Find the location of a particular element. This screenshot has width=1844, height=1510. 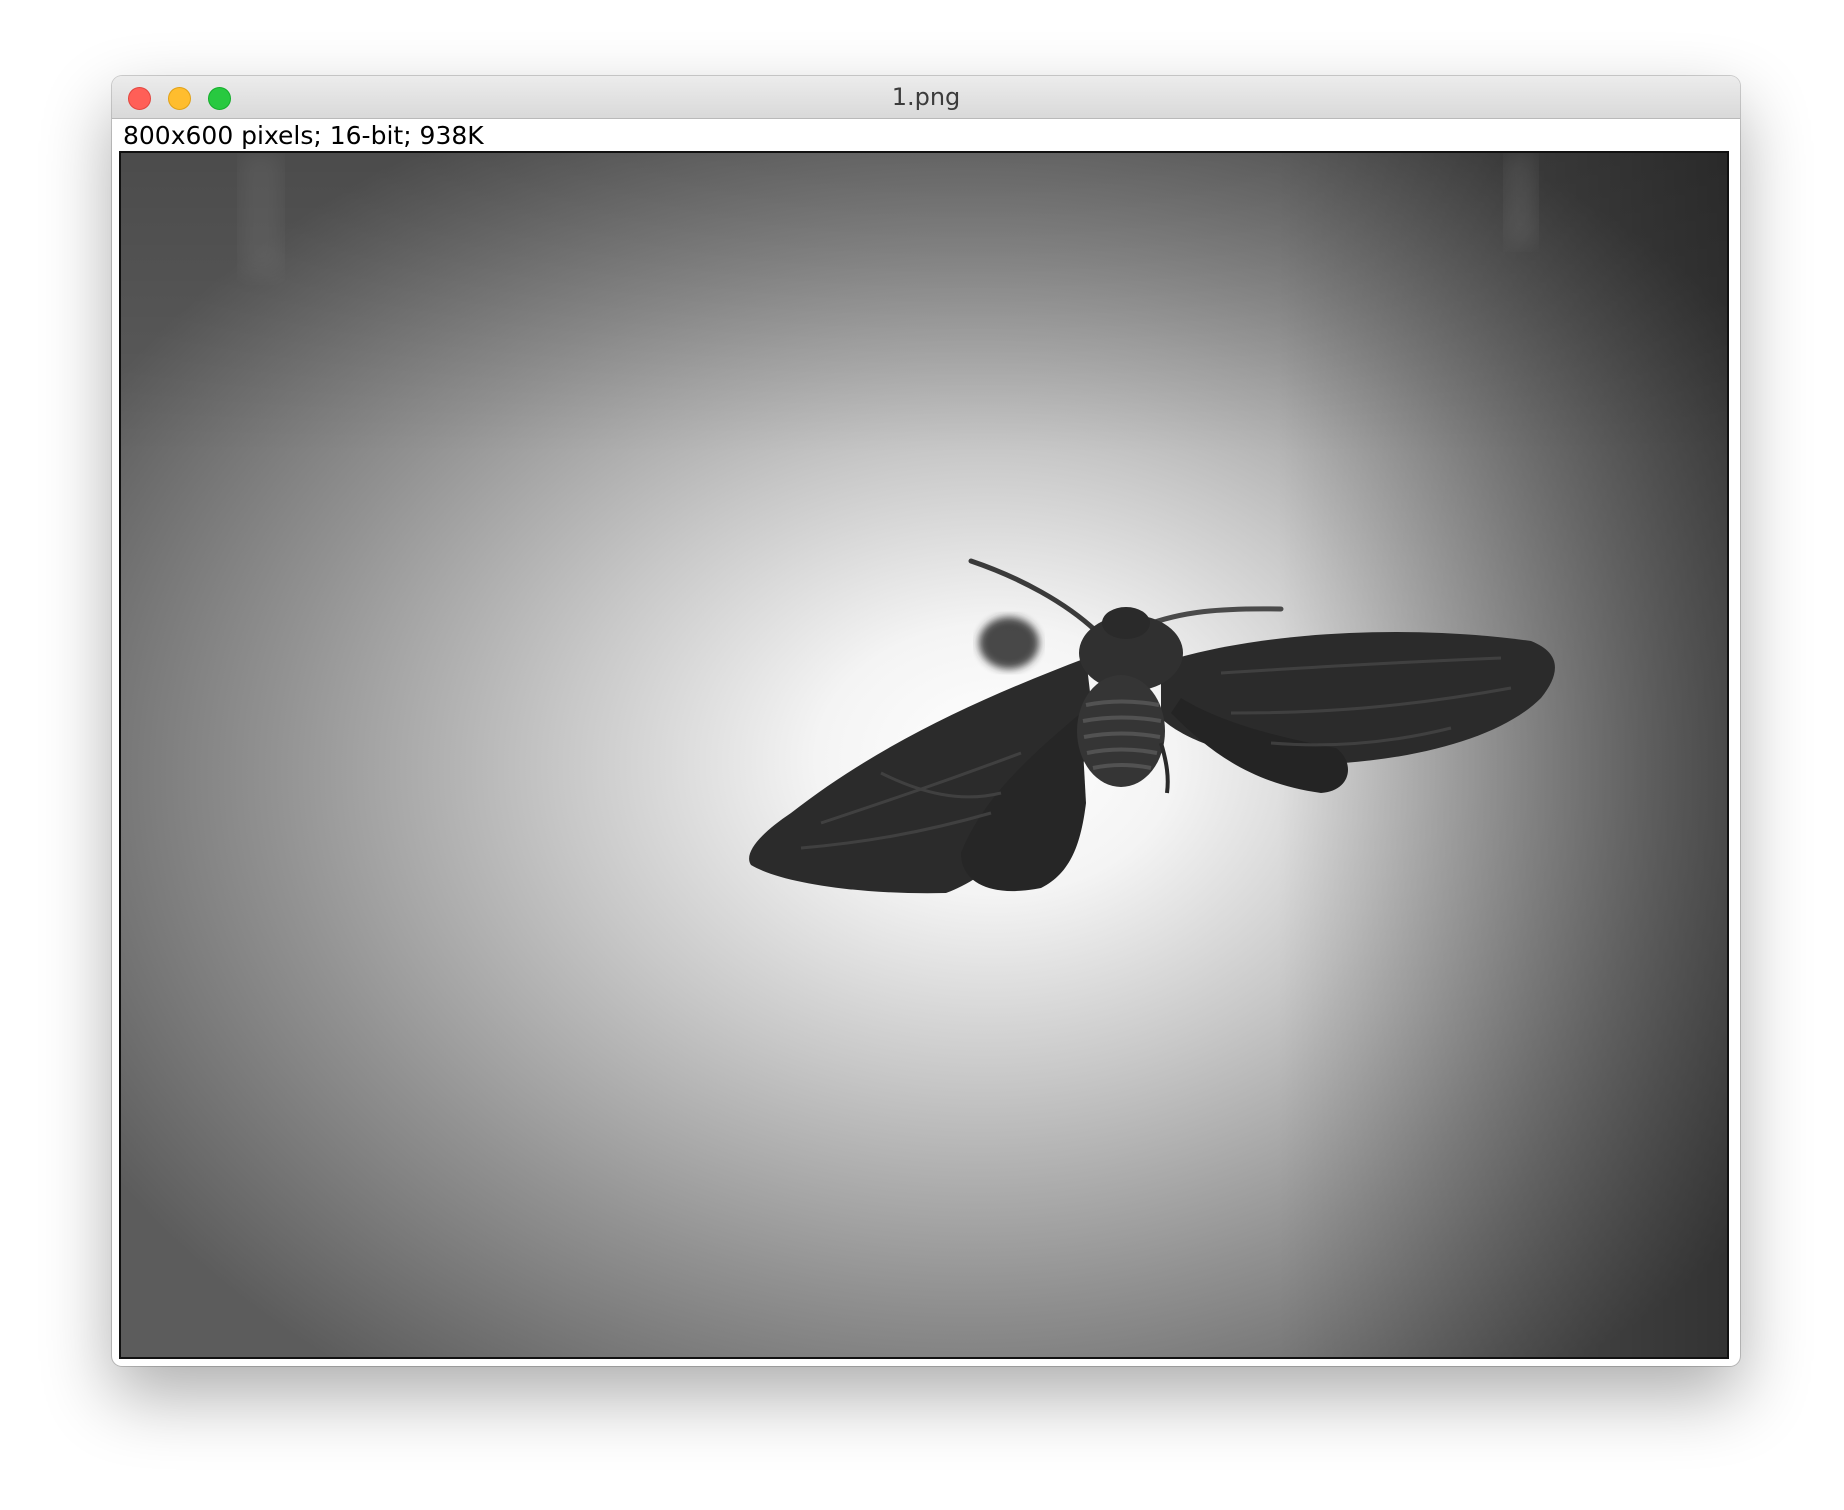

window-title: 1.png is located at coordinates (926, 97).